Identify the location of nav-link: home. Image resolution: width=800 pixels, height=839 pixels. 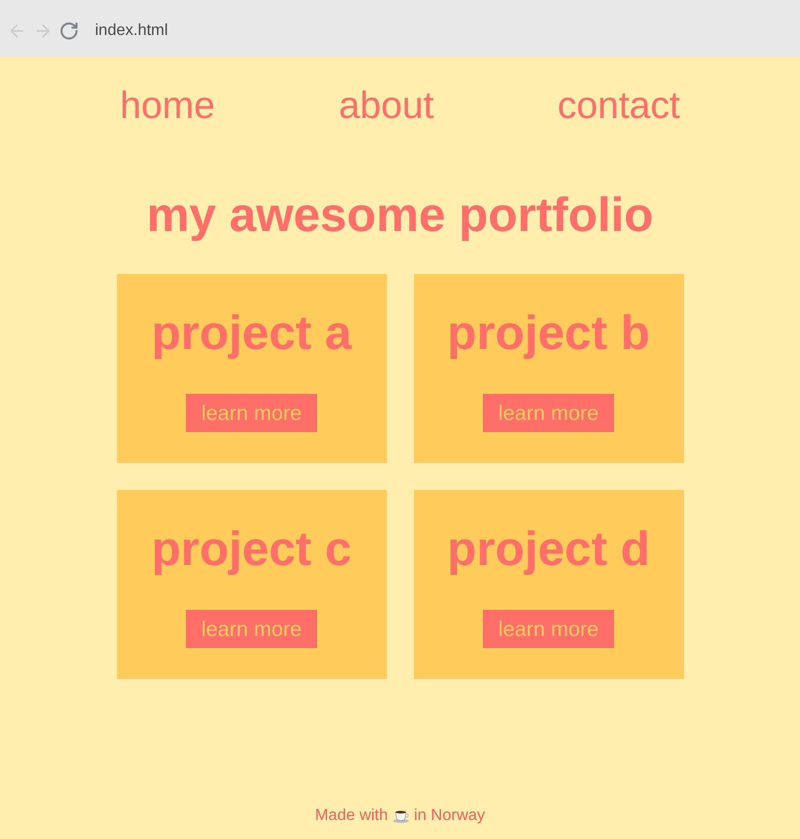
(168, 106).